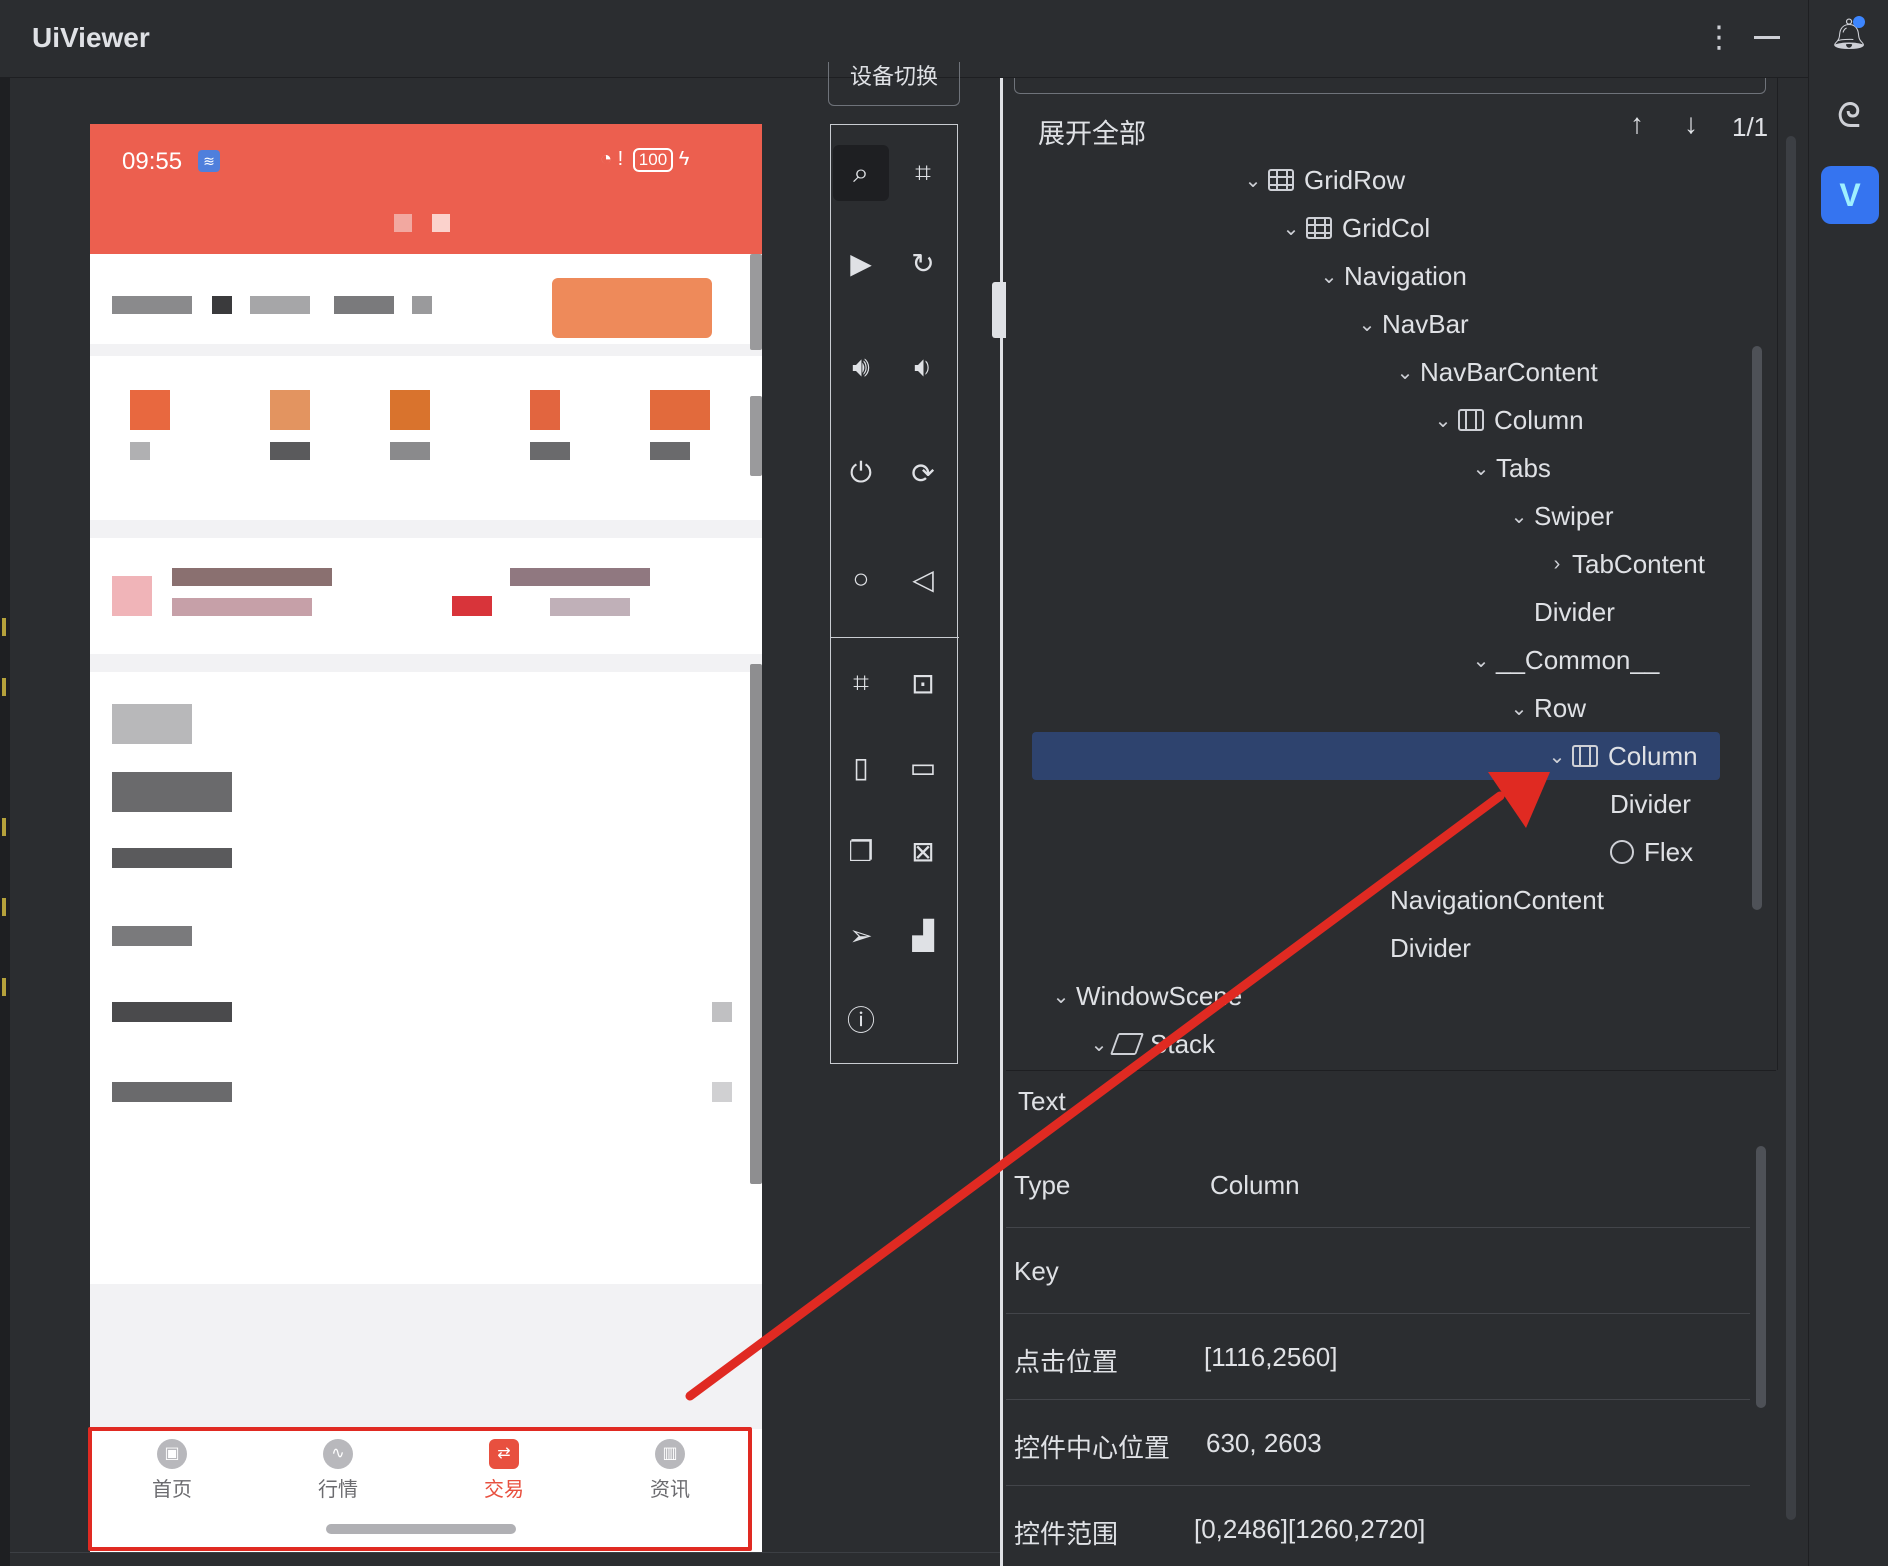 This screenshot has height=1566, width=1888. I want to click on notification-badge, so click(1859, 22).